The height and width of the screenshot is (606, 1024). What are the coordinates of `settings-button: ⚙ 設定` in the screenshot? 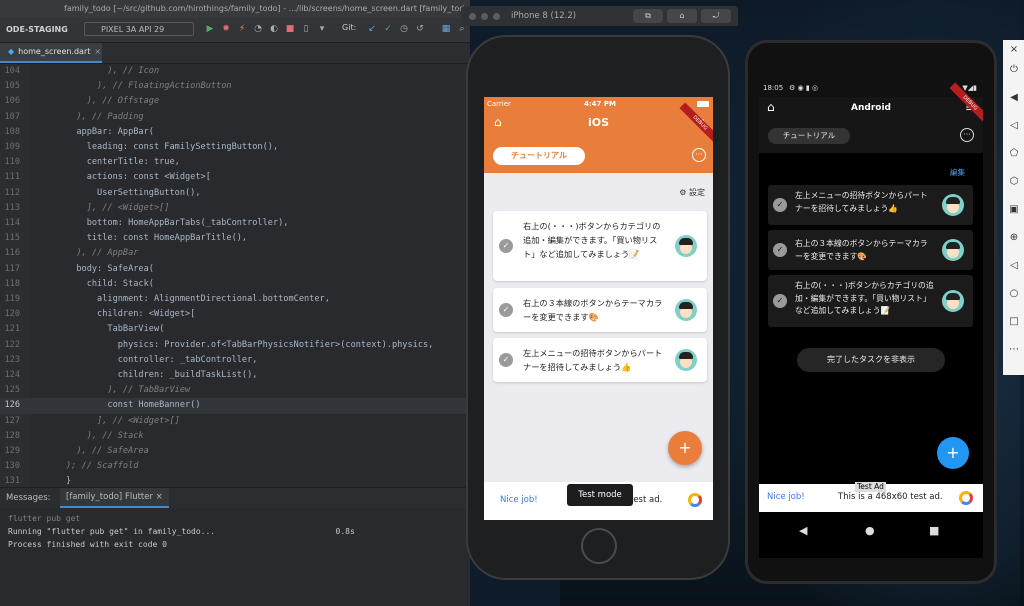 It's located at (692, 192).